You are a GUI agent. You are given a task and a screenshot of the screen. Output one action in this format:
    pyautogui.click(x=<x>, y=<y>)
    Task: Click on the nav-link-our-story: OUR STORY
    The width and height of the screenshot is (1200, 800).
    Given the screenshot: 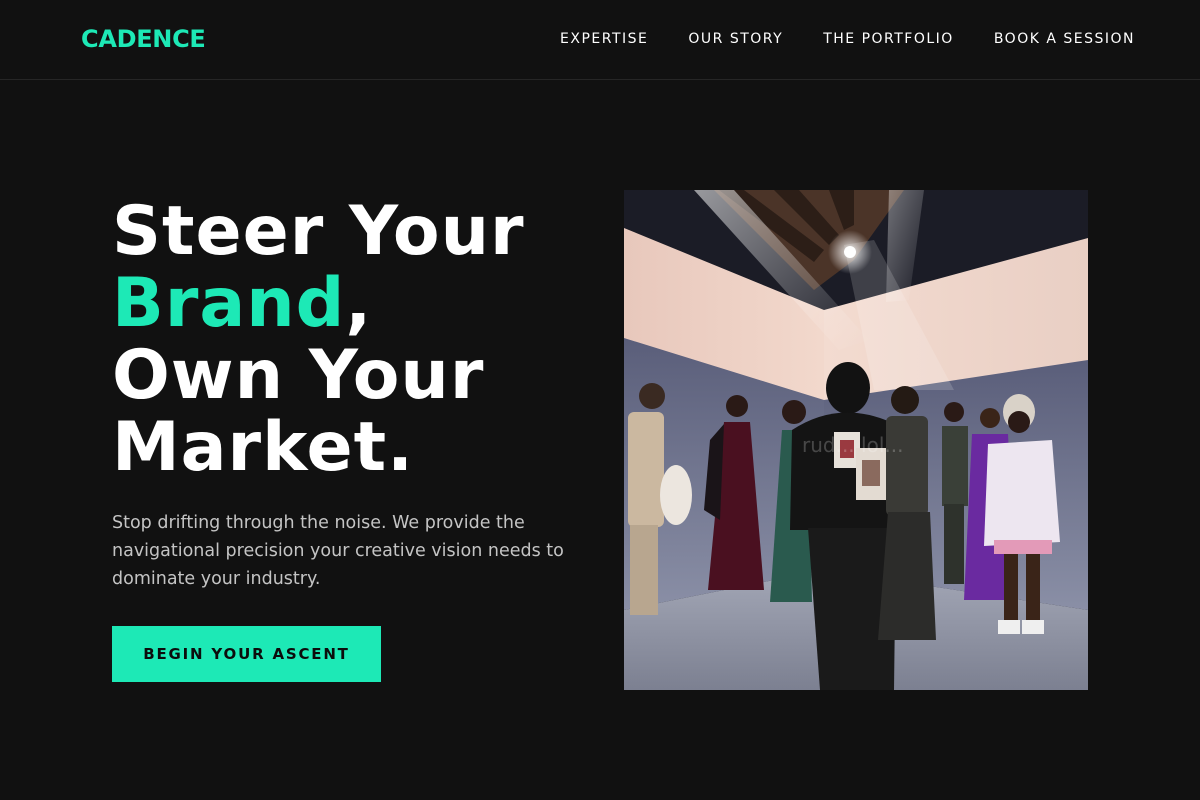 What is the action you would take?
    pyautogui.click(x=735, y=39)
    